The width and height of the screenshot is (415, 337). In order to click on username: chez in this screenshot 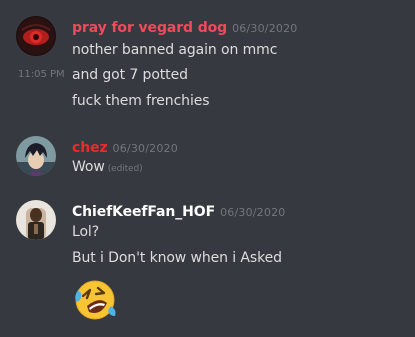, I will do `click(90, 148)`.